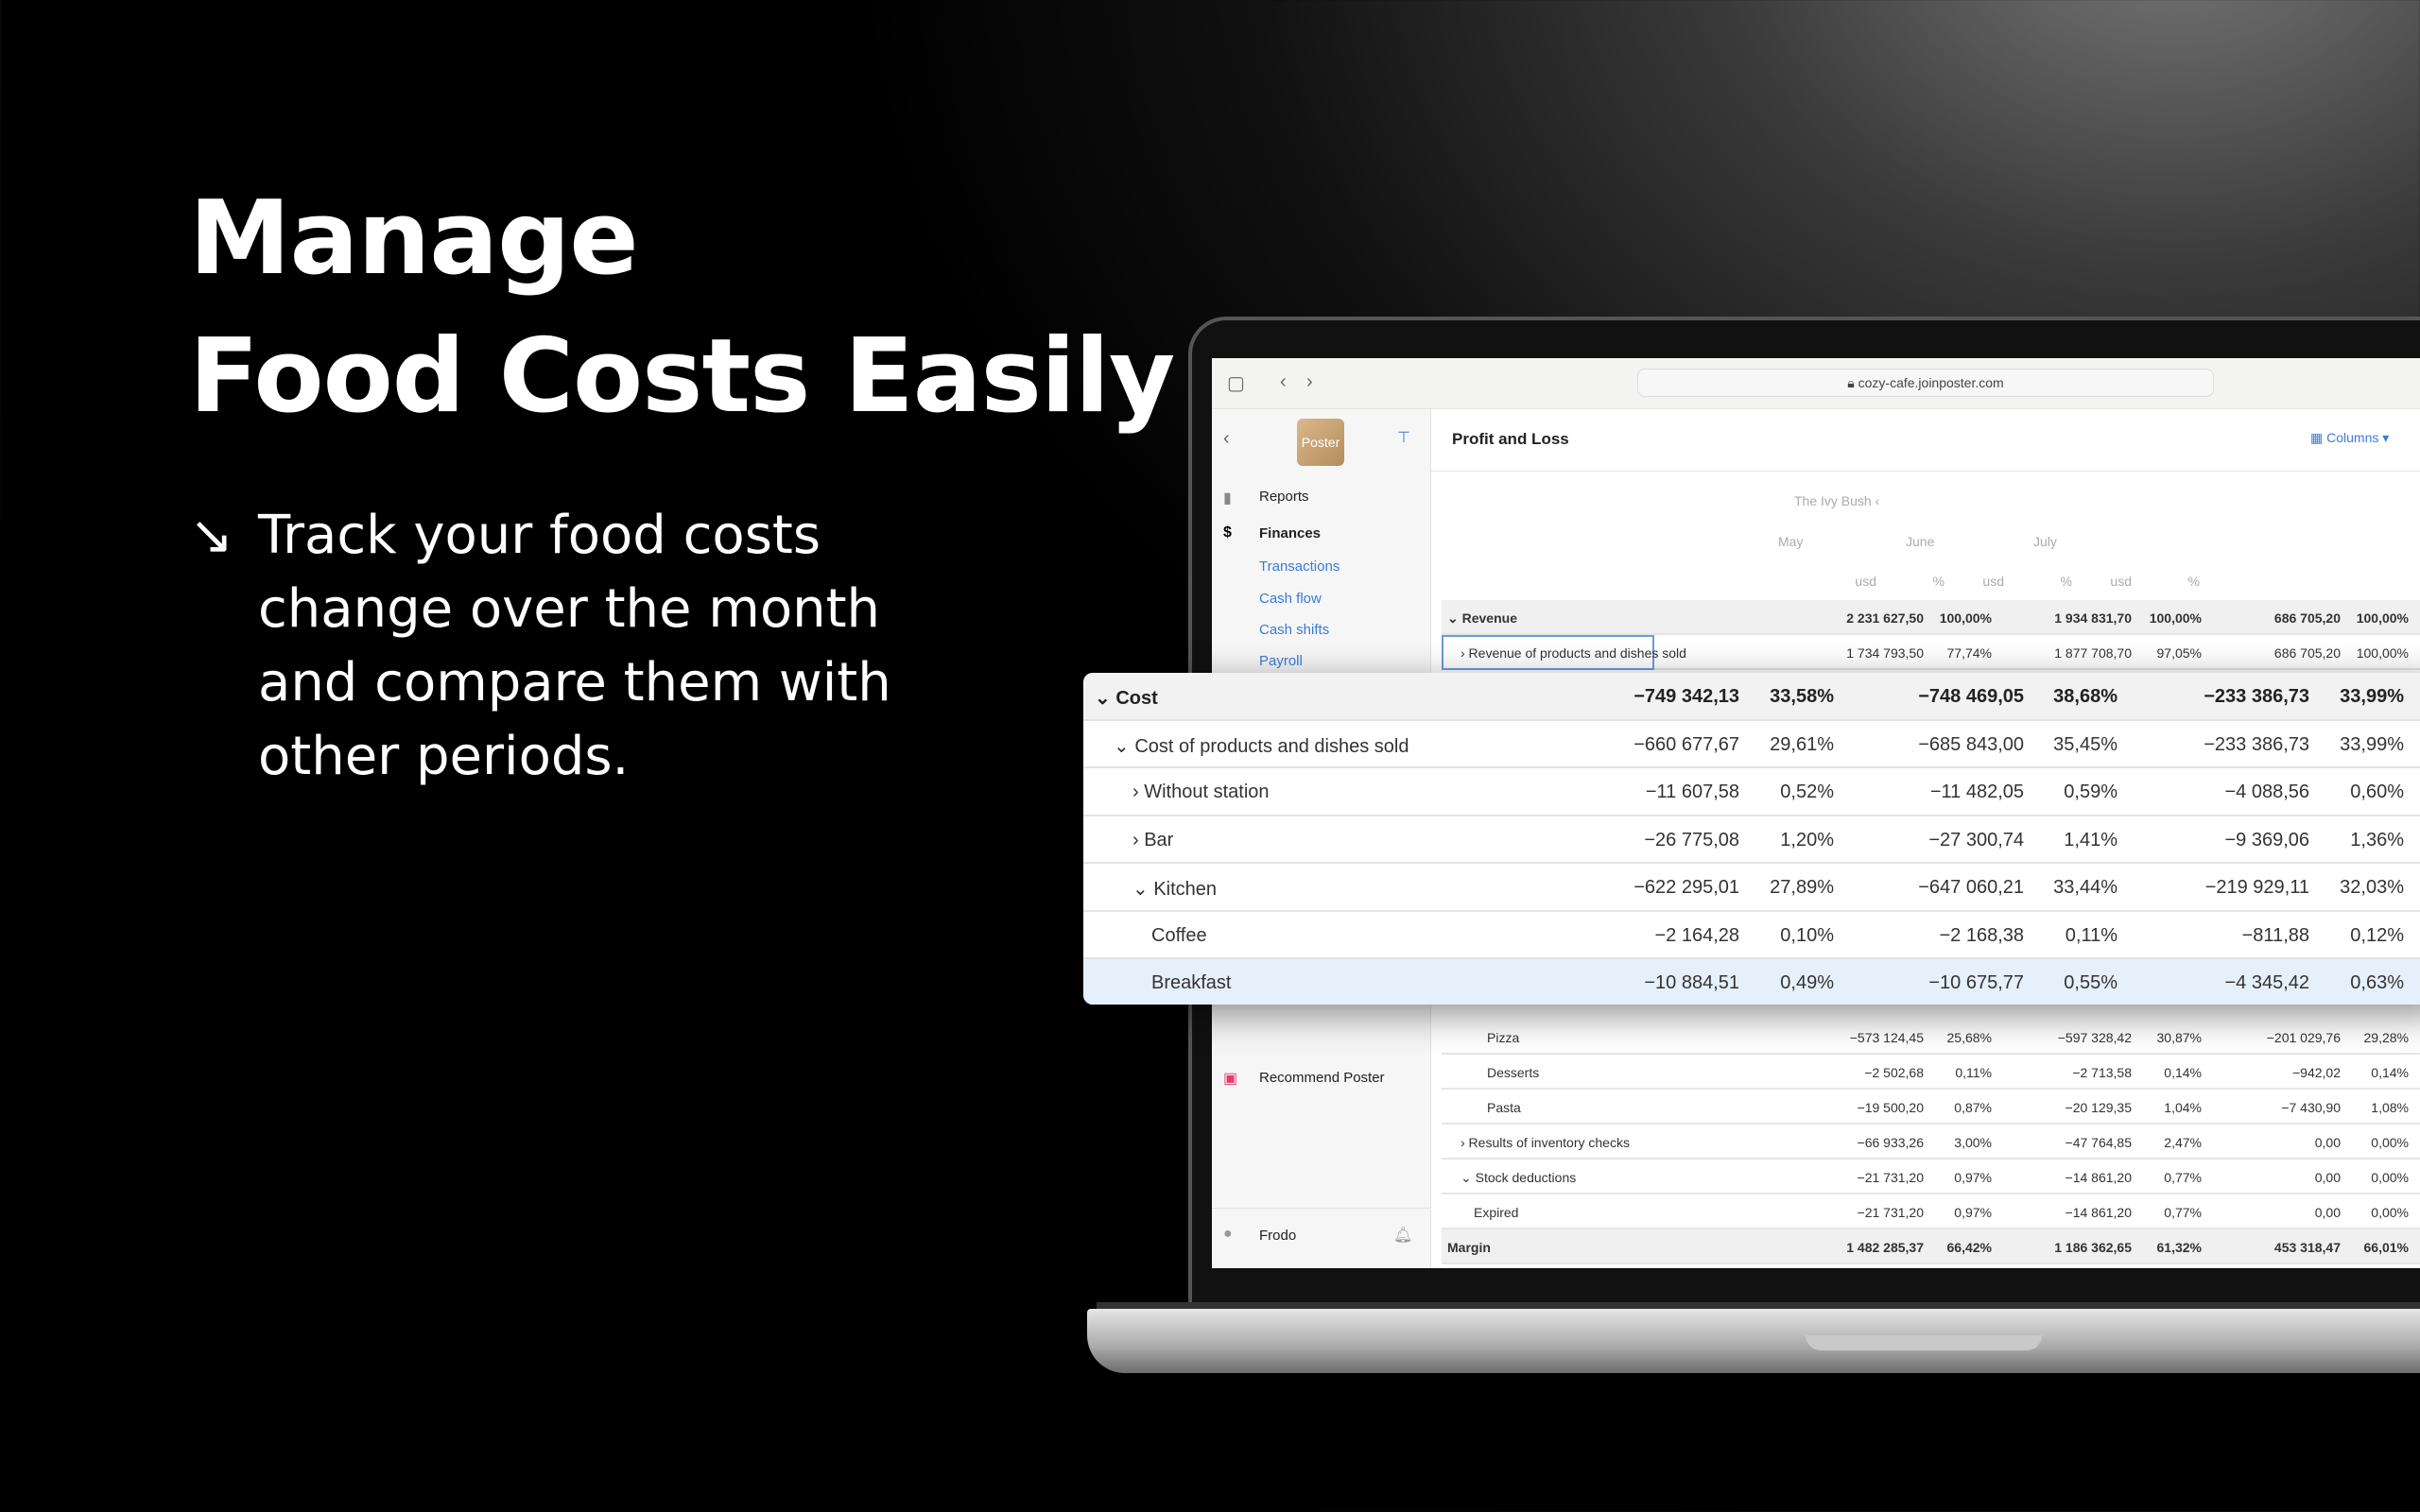 The image size is (2420, 1512). Describe the element at coordinates (2390, 1107) in the screenshot. I see `row-value: 1,08%` at that location.